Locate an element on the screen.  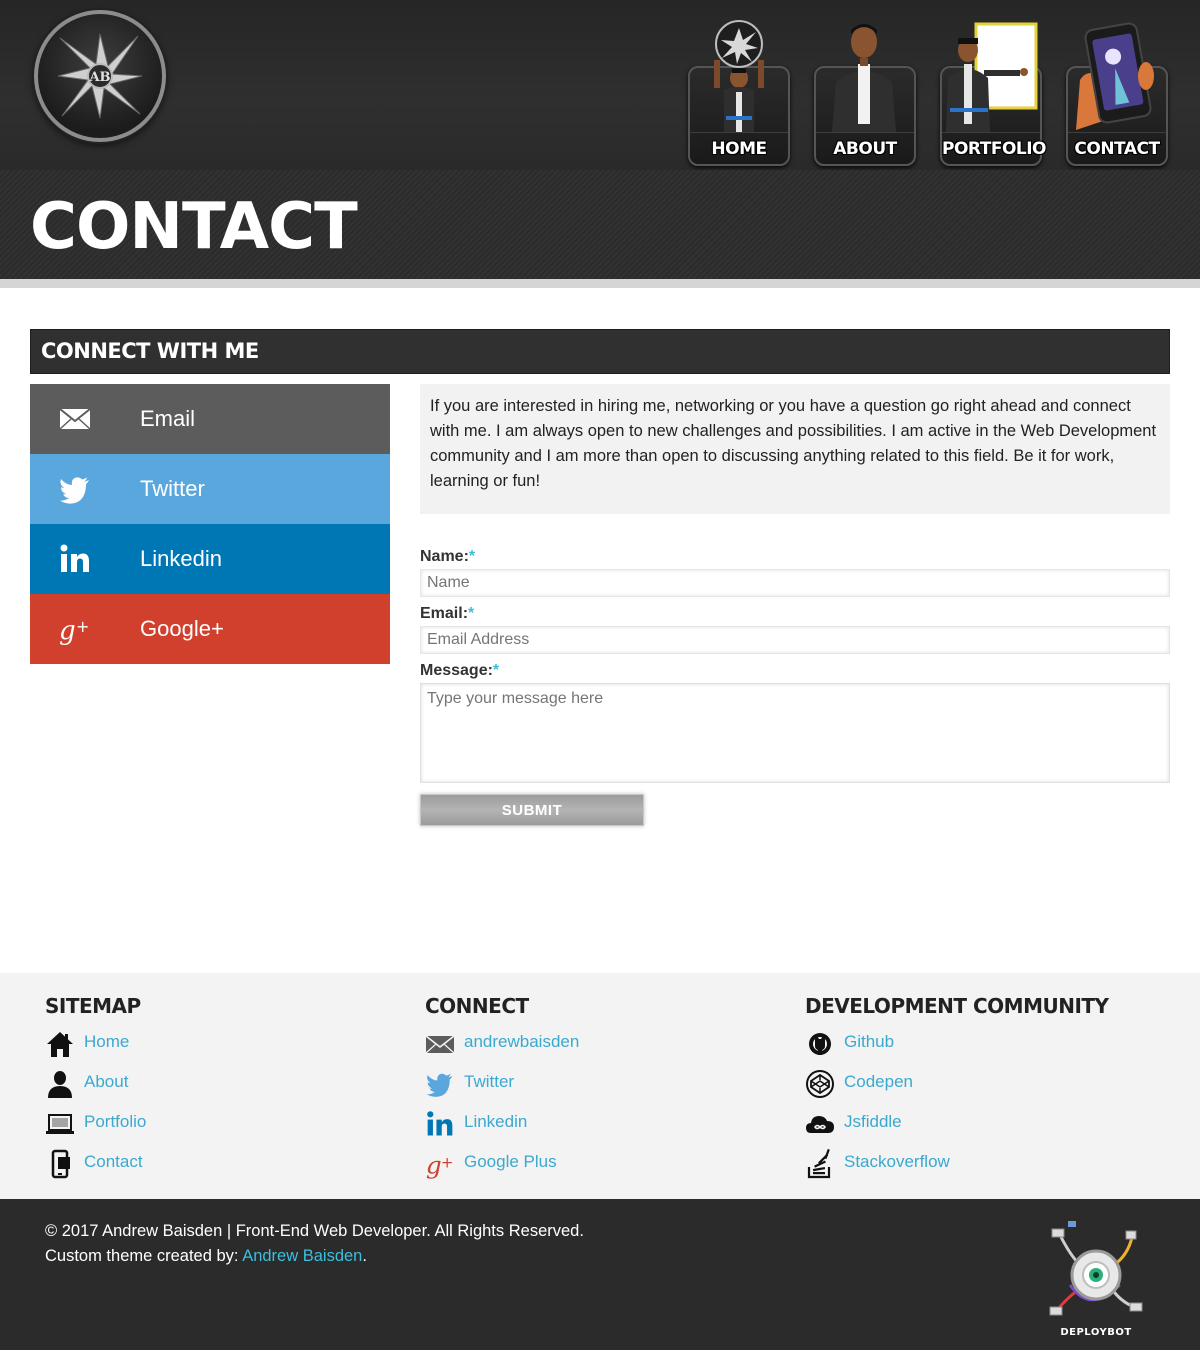
email-input is located at coordinates (795, 640).